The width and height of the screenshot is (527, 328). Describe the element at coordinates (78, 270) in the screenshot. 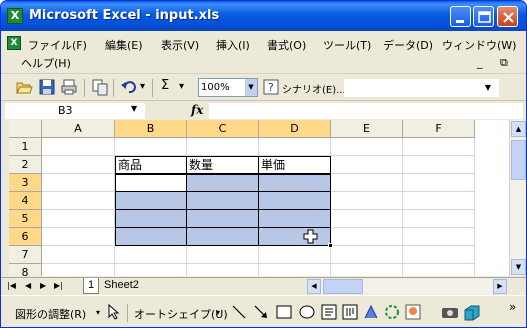

I see `cell-a8` at that location.